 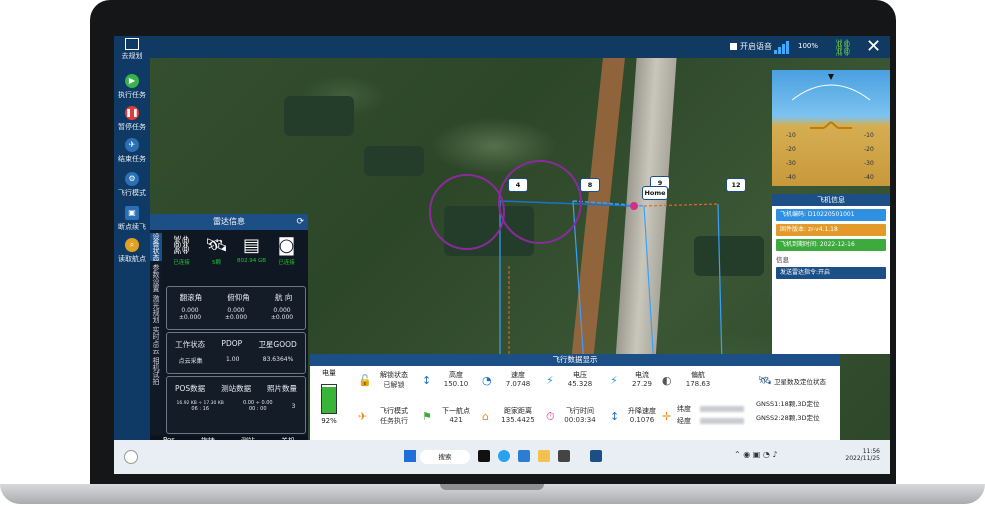 I want to click on pitch-label: 俯仰角, so click(x=238, y=297).